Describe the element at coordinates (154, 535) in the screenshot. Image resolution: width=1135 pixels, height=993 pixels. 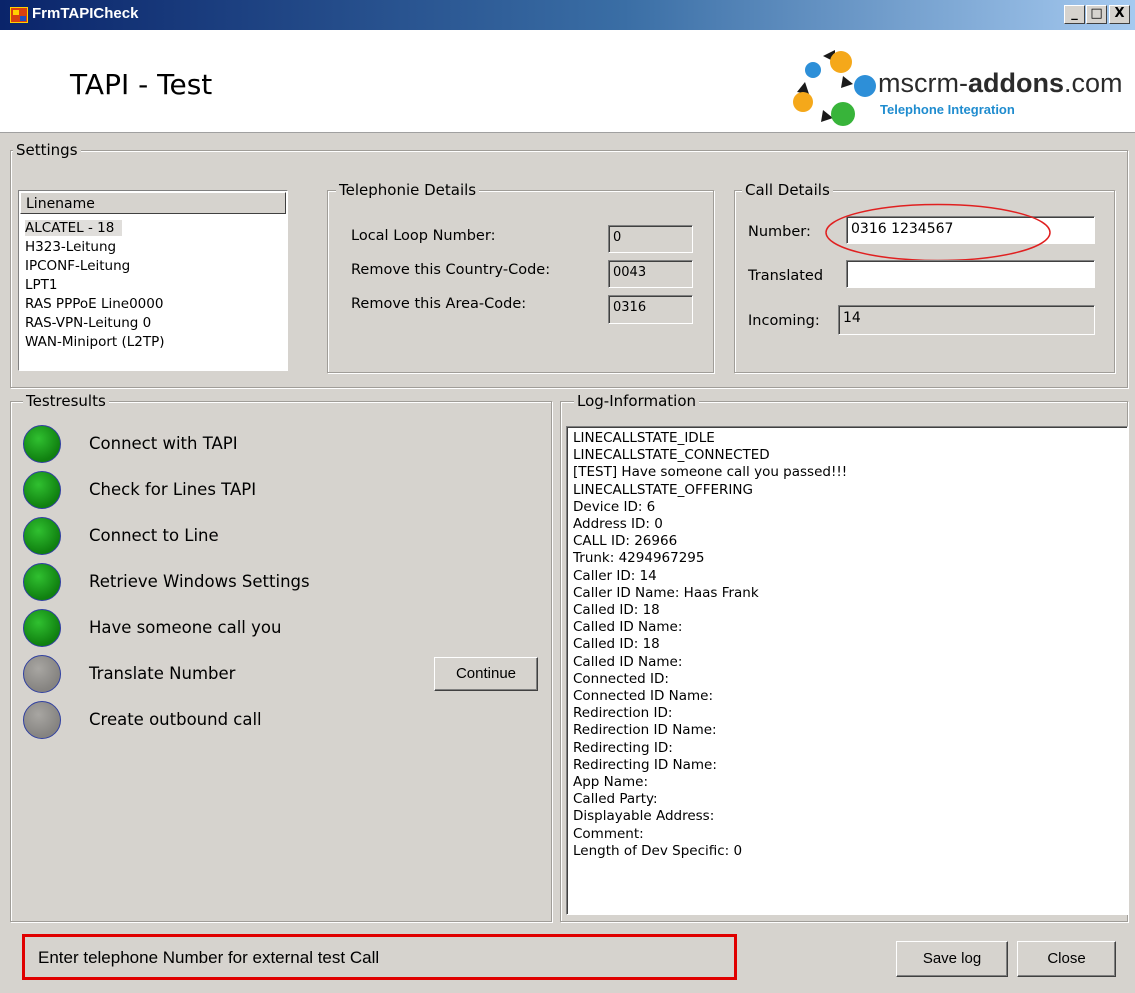
I see `test-item-label: Connect to Line` at that location.